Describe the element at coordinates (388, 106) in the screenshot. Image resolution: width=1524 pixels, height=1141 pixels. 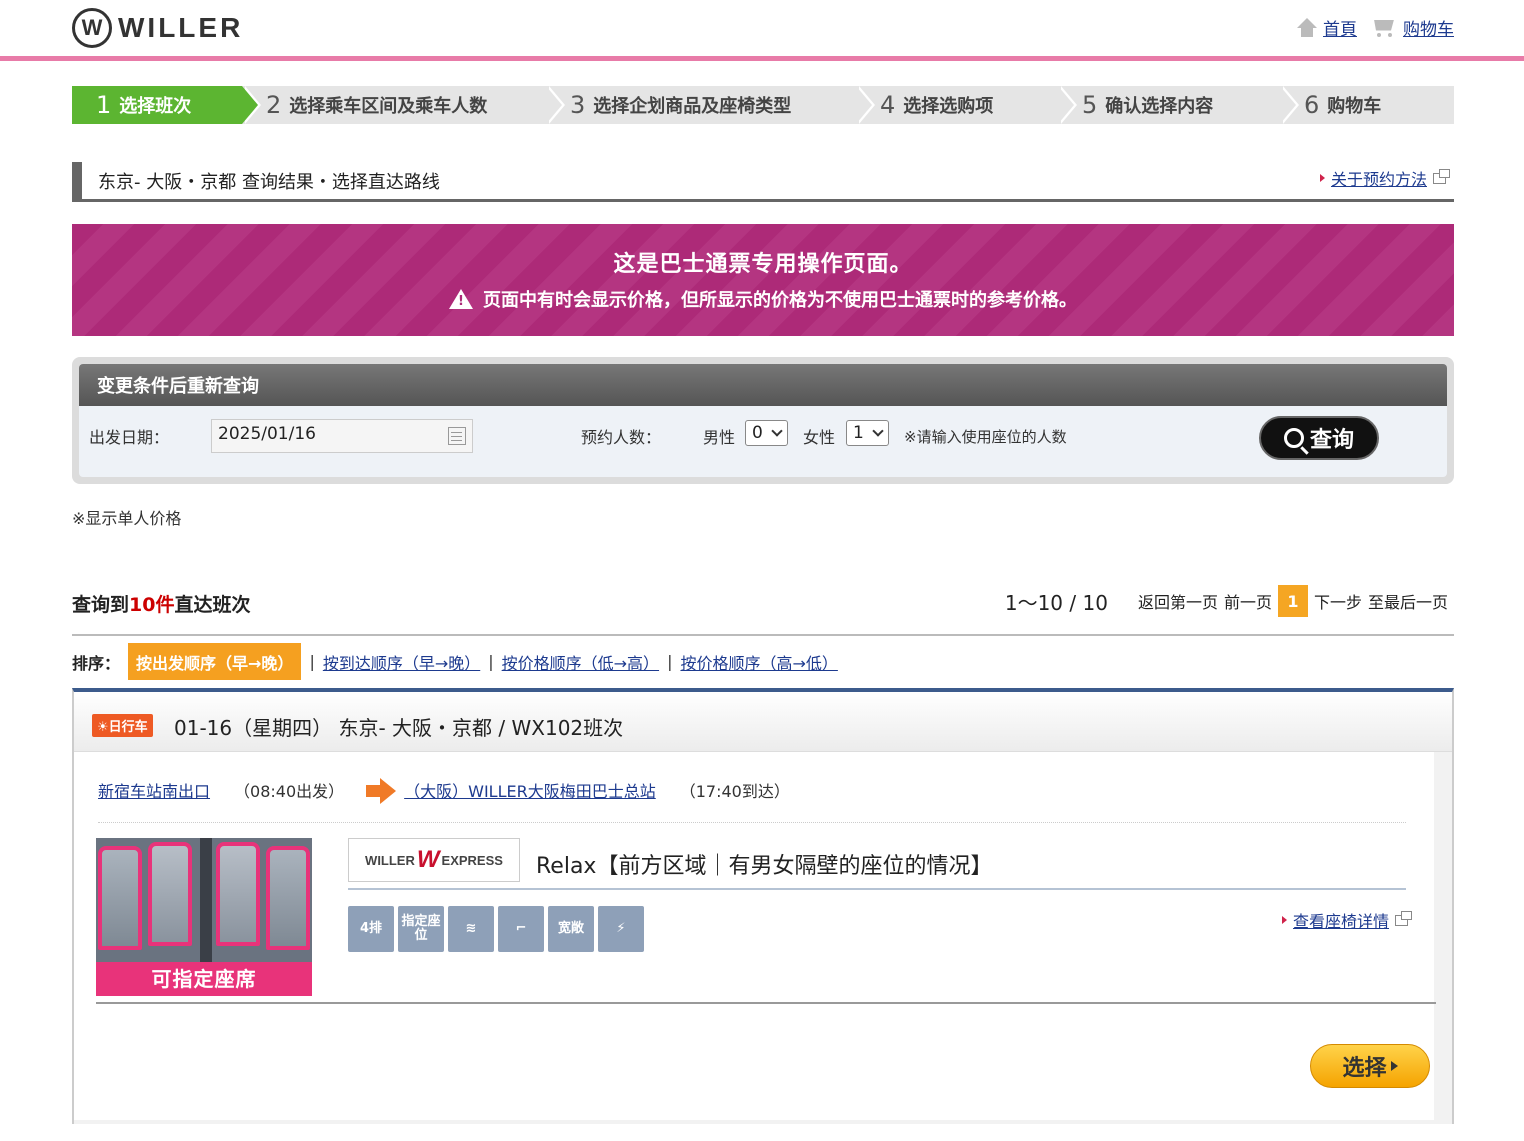
I see `step-label: 选择乘车区间及乘车人数` at that location.